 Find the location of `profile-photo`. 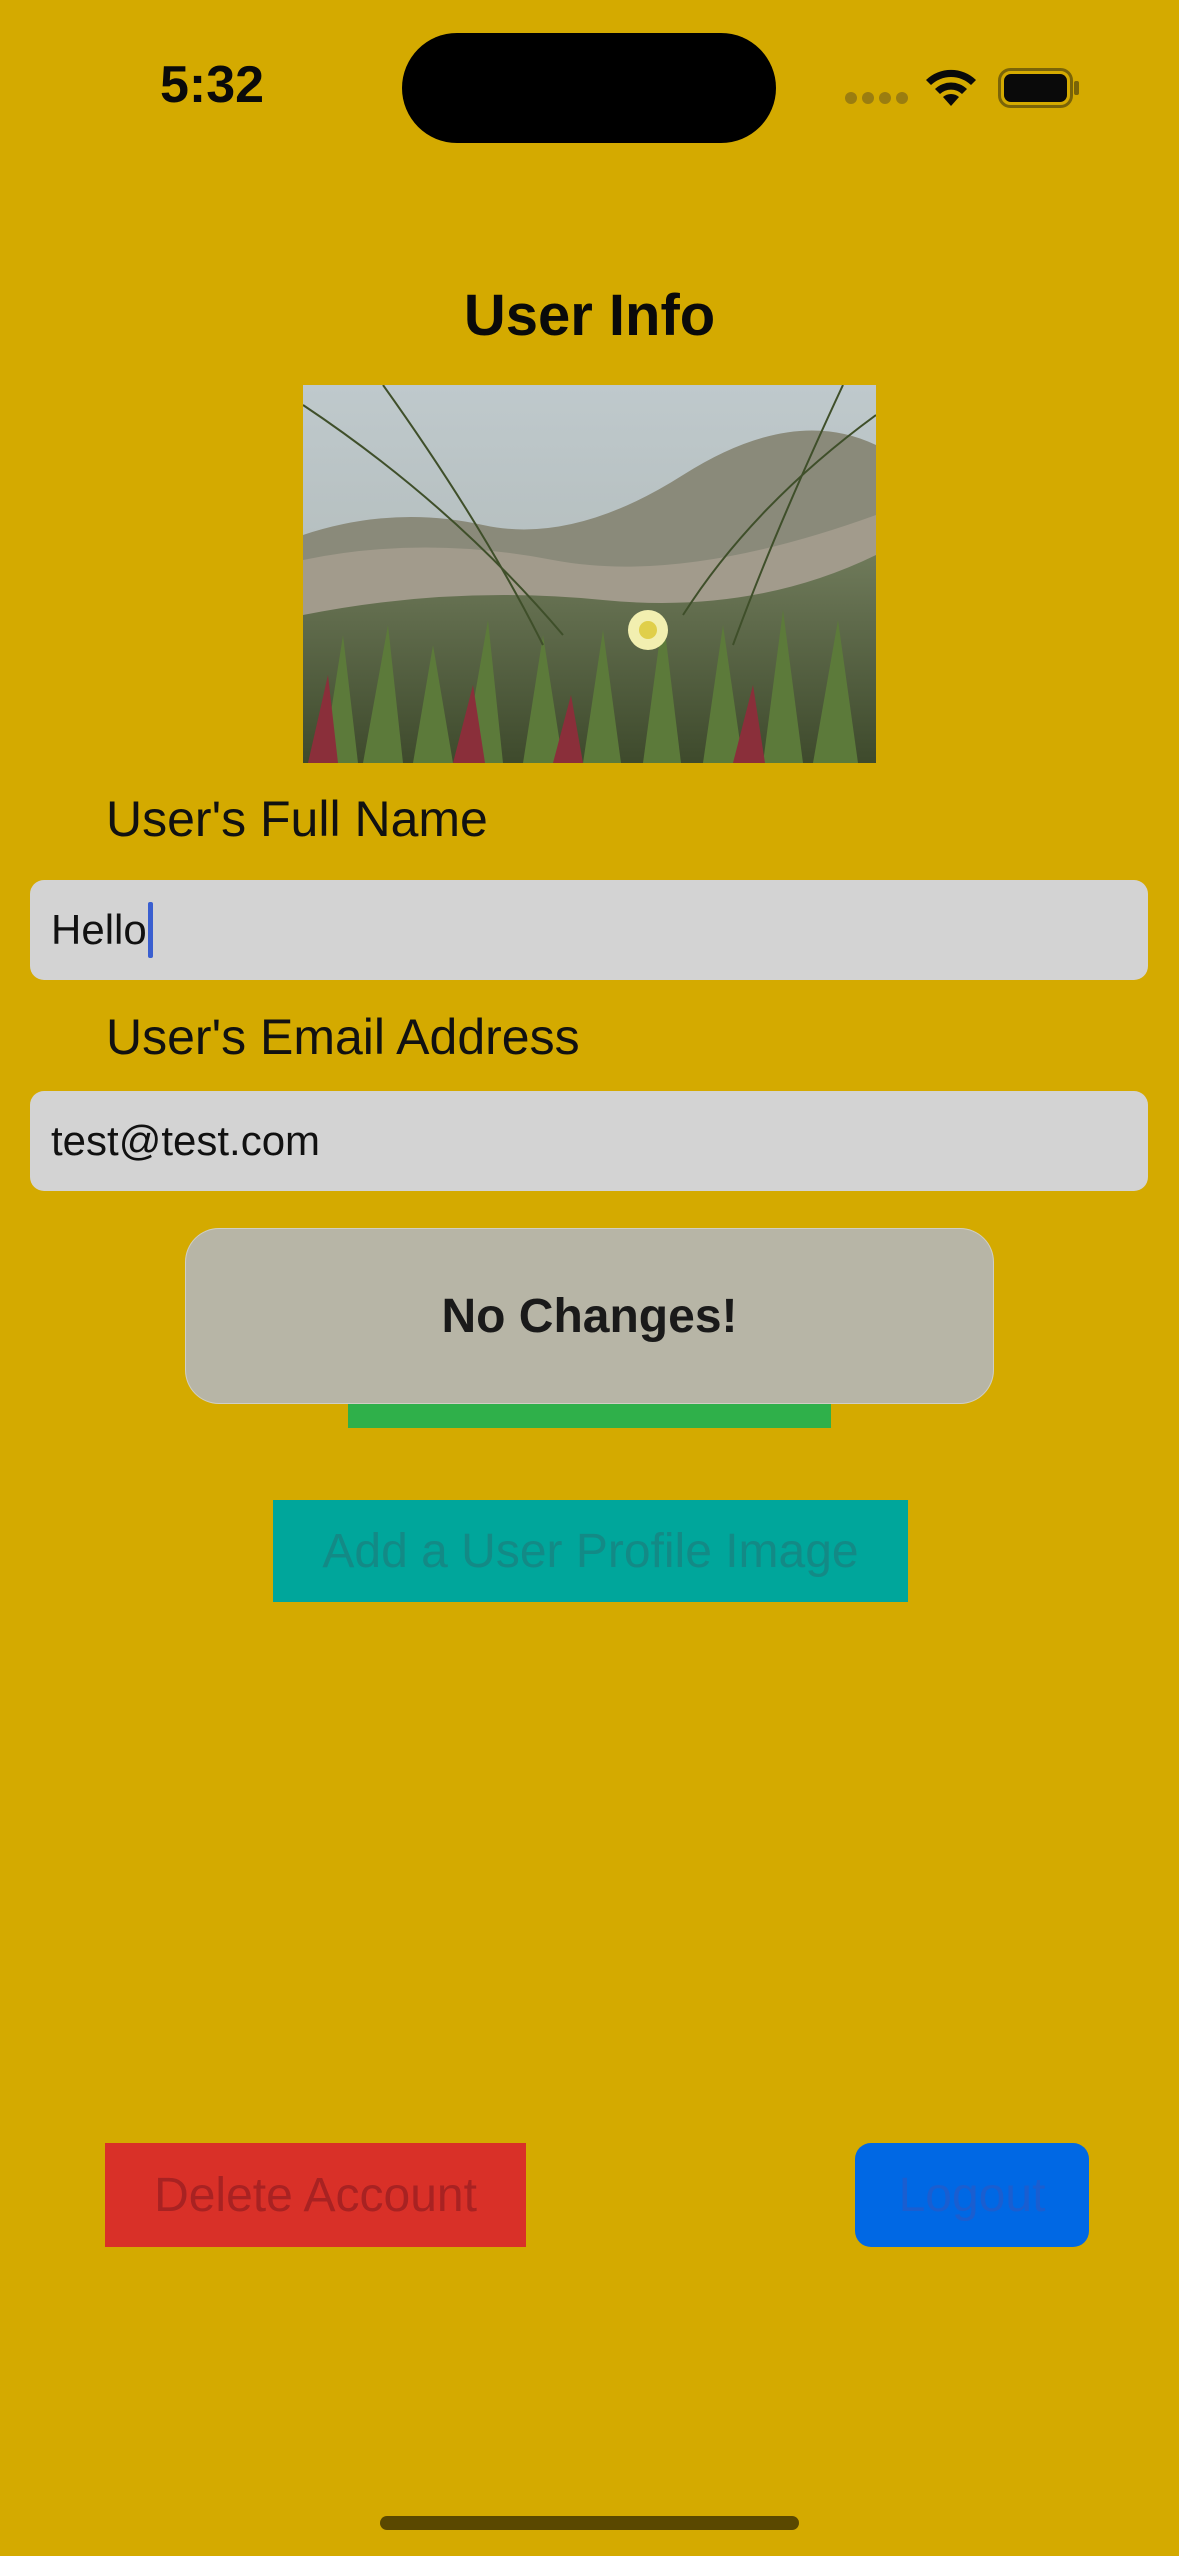

profile-photo is located at coordinates (589, 574).